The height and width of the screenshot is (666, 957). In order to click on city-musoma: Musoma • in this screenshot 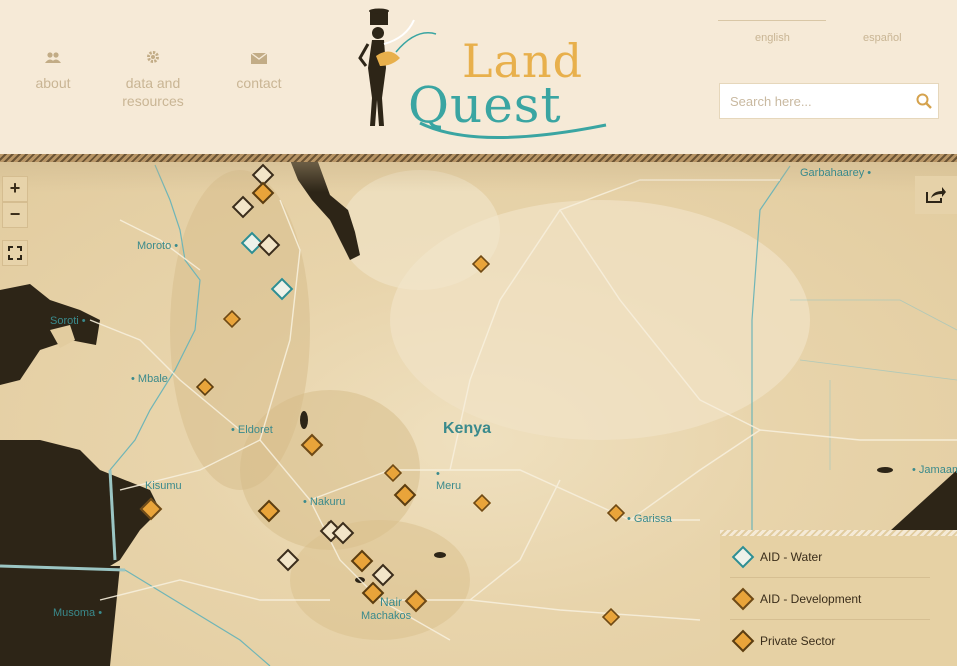, I will do `click(78, 613)`.